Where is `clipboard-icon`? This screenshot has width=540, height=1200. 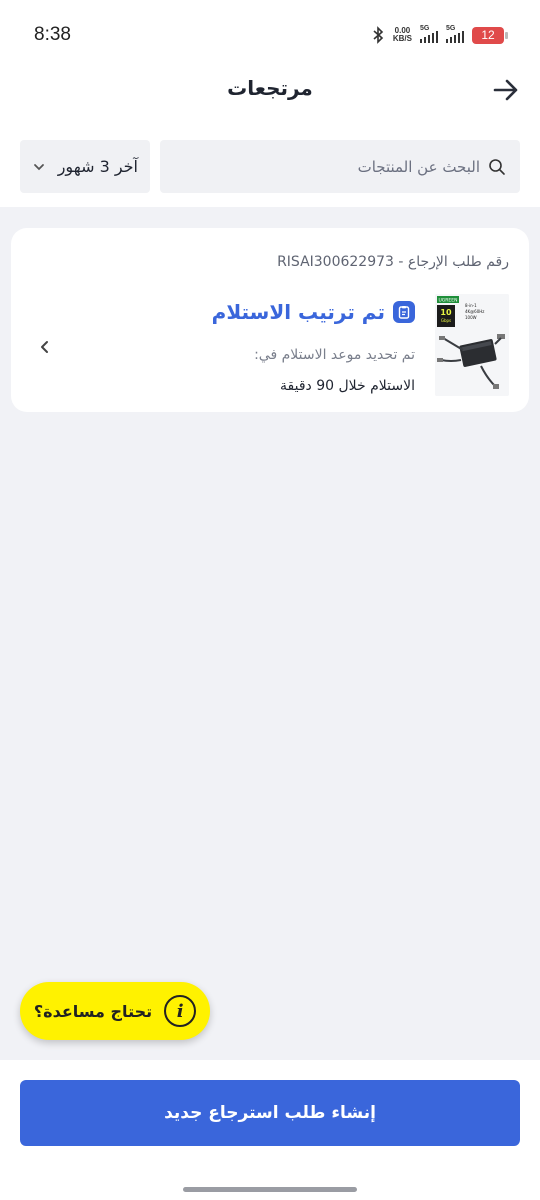
clipboard-icon is located at coordinates (404, 312).